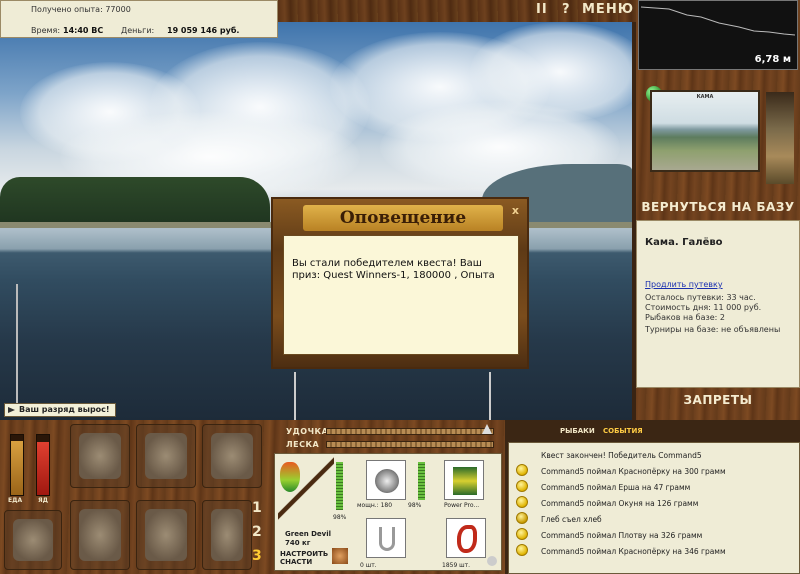 The height and width of the screenshot is (574, 800). What do you see at coordinates (490, 396) in the screenshot?
I see `rod-pole-right` at bounding box center [490, 396].